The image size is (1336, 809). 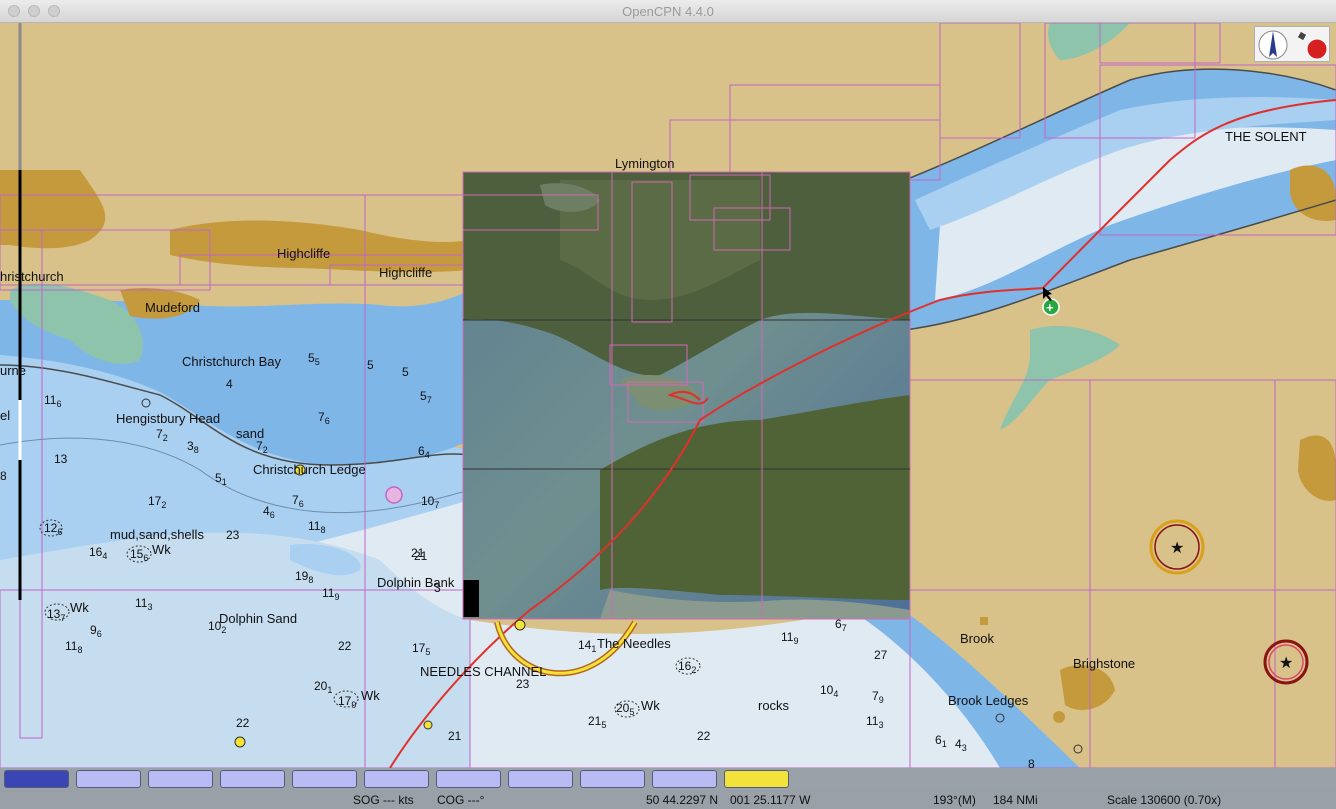 I want to click on landmark-icon, so click(x=984, y=621).